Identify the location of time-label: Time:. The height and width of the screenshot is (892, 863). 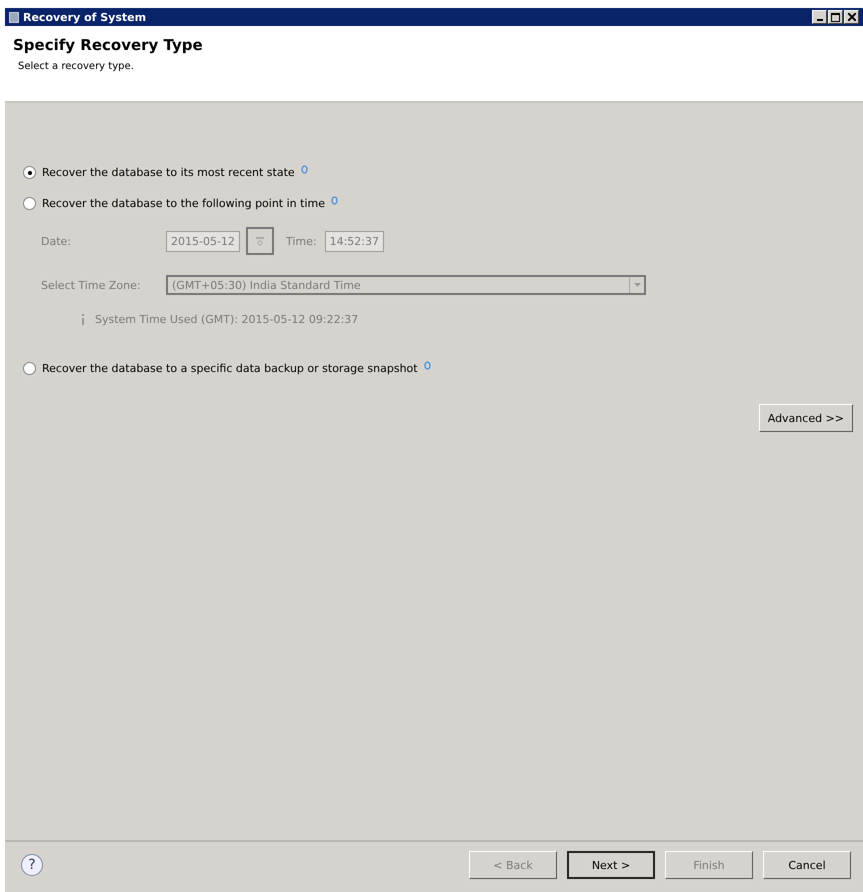
(301, 241).